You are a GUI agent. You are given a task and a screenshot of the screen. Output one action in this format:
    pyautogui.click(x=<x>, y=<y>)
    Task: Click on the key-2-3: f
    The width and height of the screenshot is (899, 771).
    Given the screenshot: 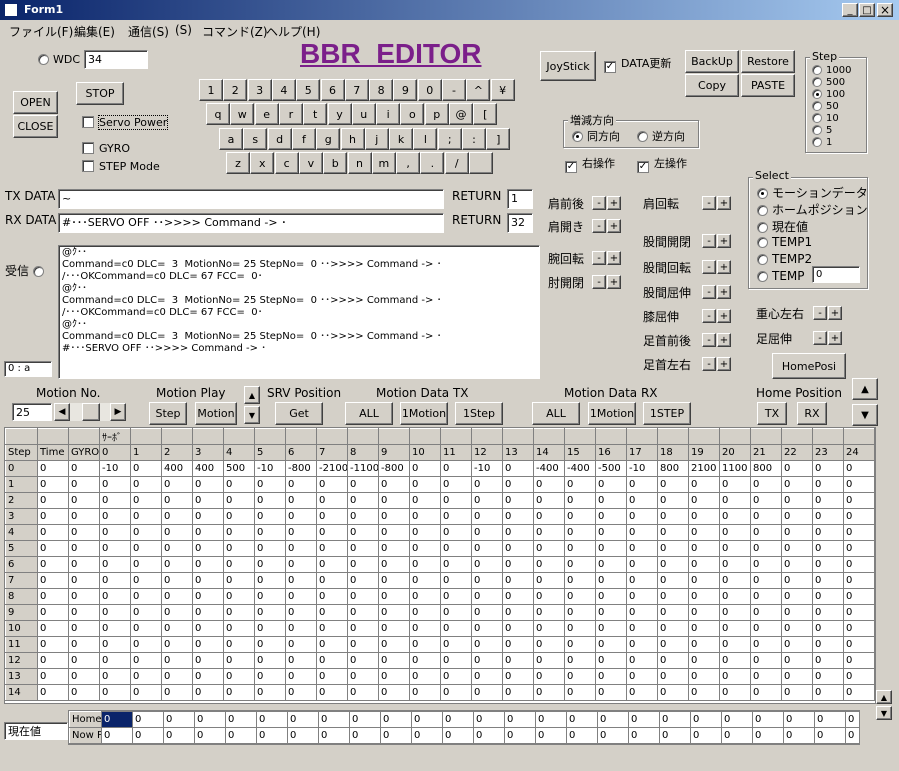 What is the action you would take?
    pyautogui.click(x=303, y=139)
    